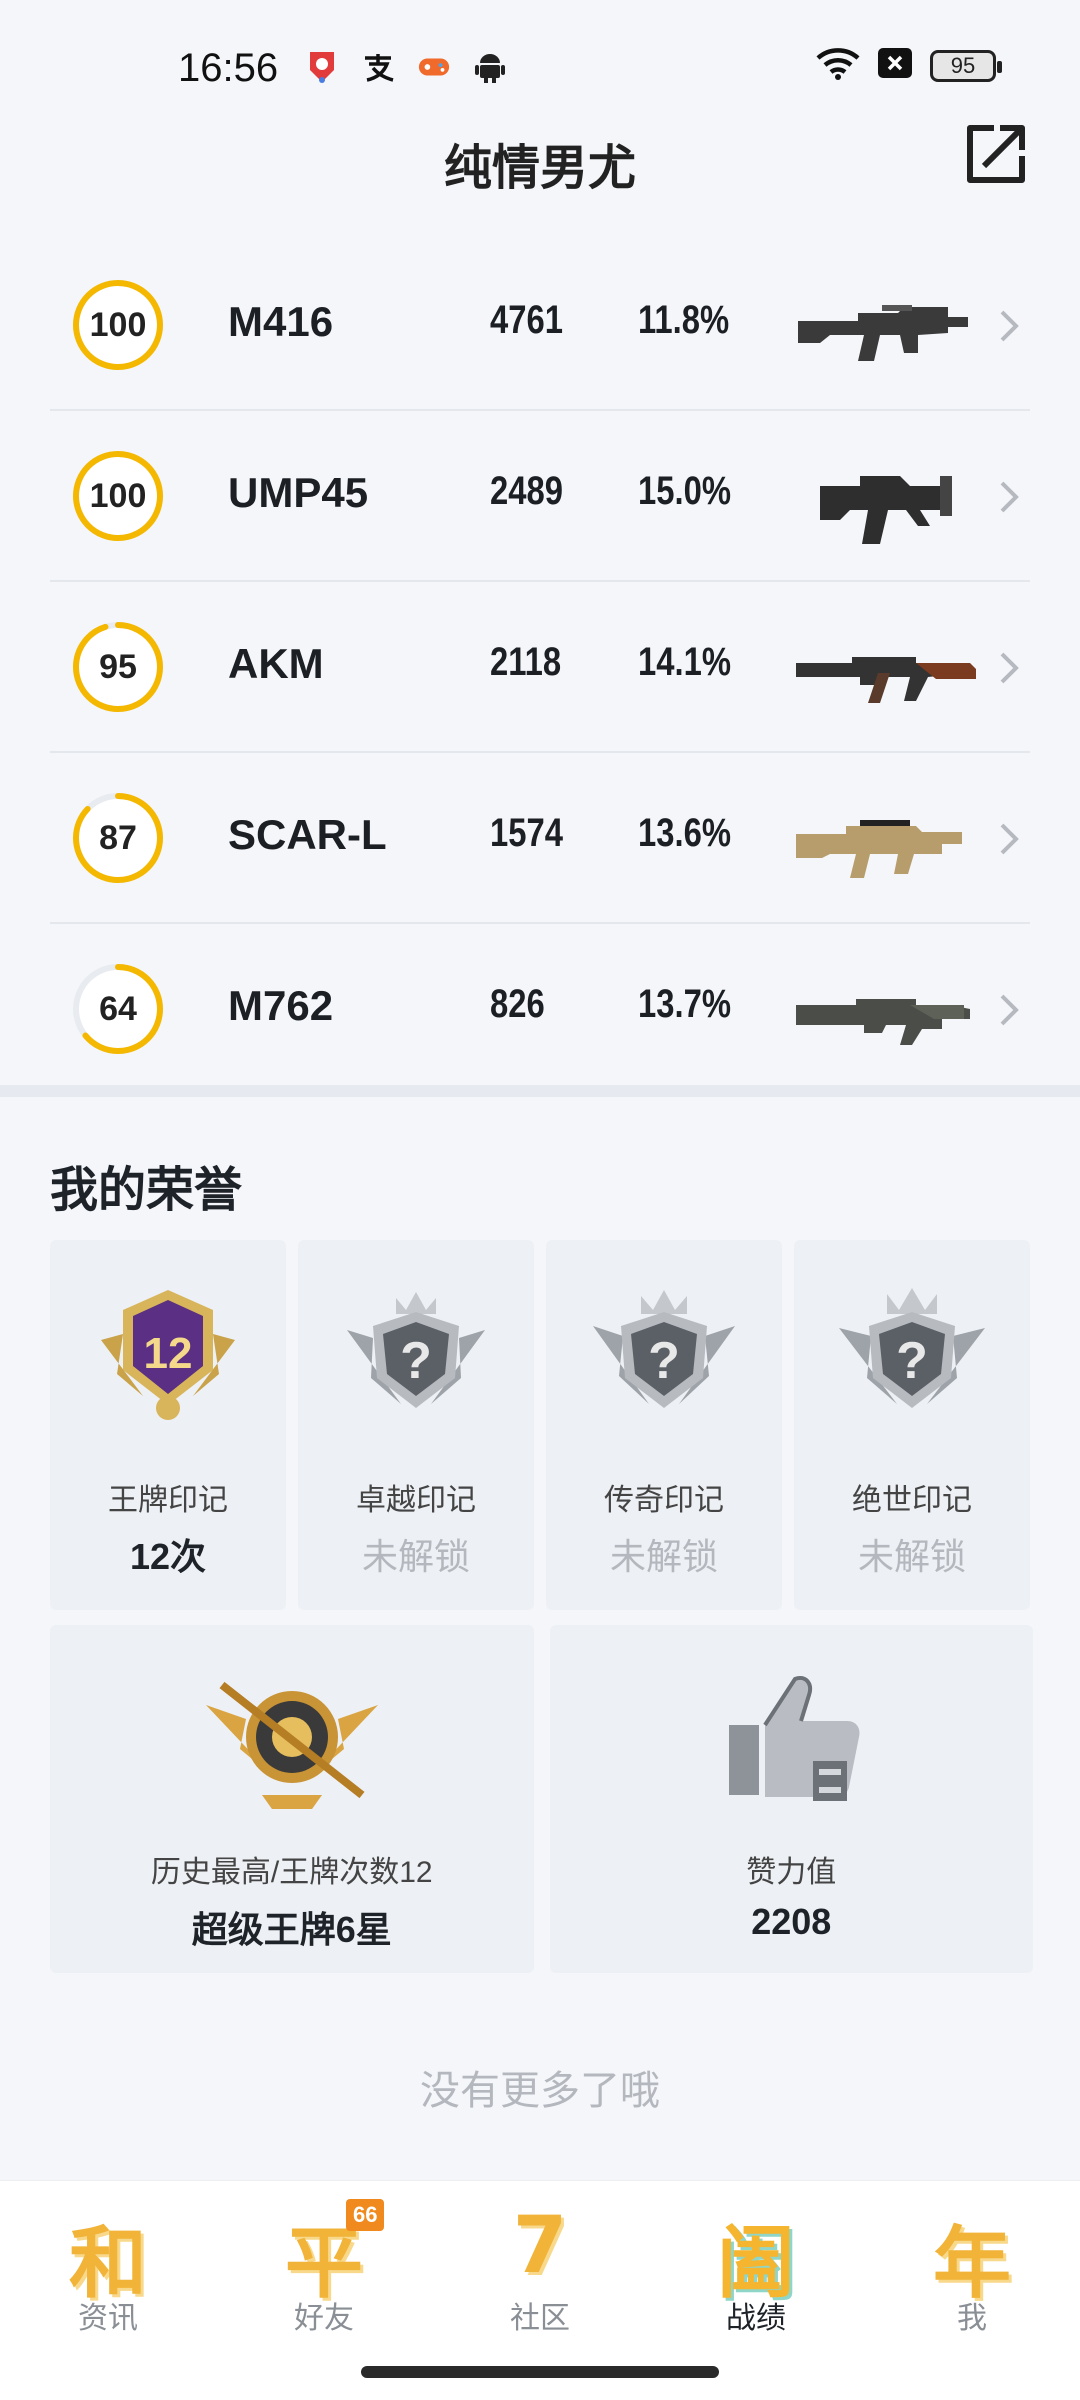 The width and height of the screenshot is (1080, 2400). I want to click on alipay-icon, so click(378, 67).